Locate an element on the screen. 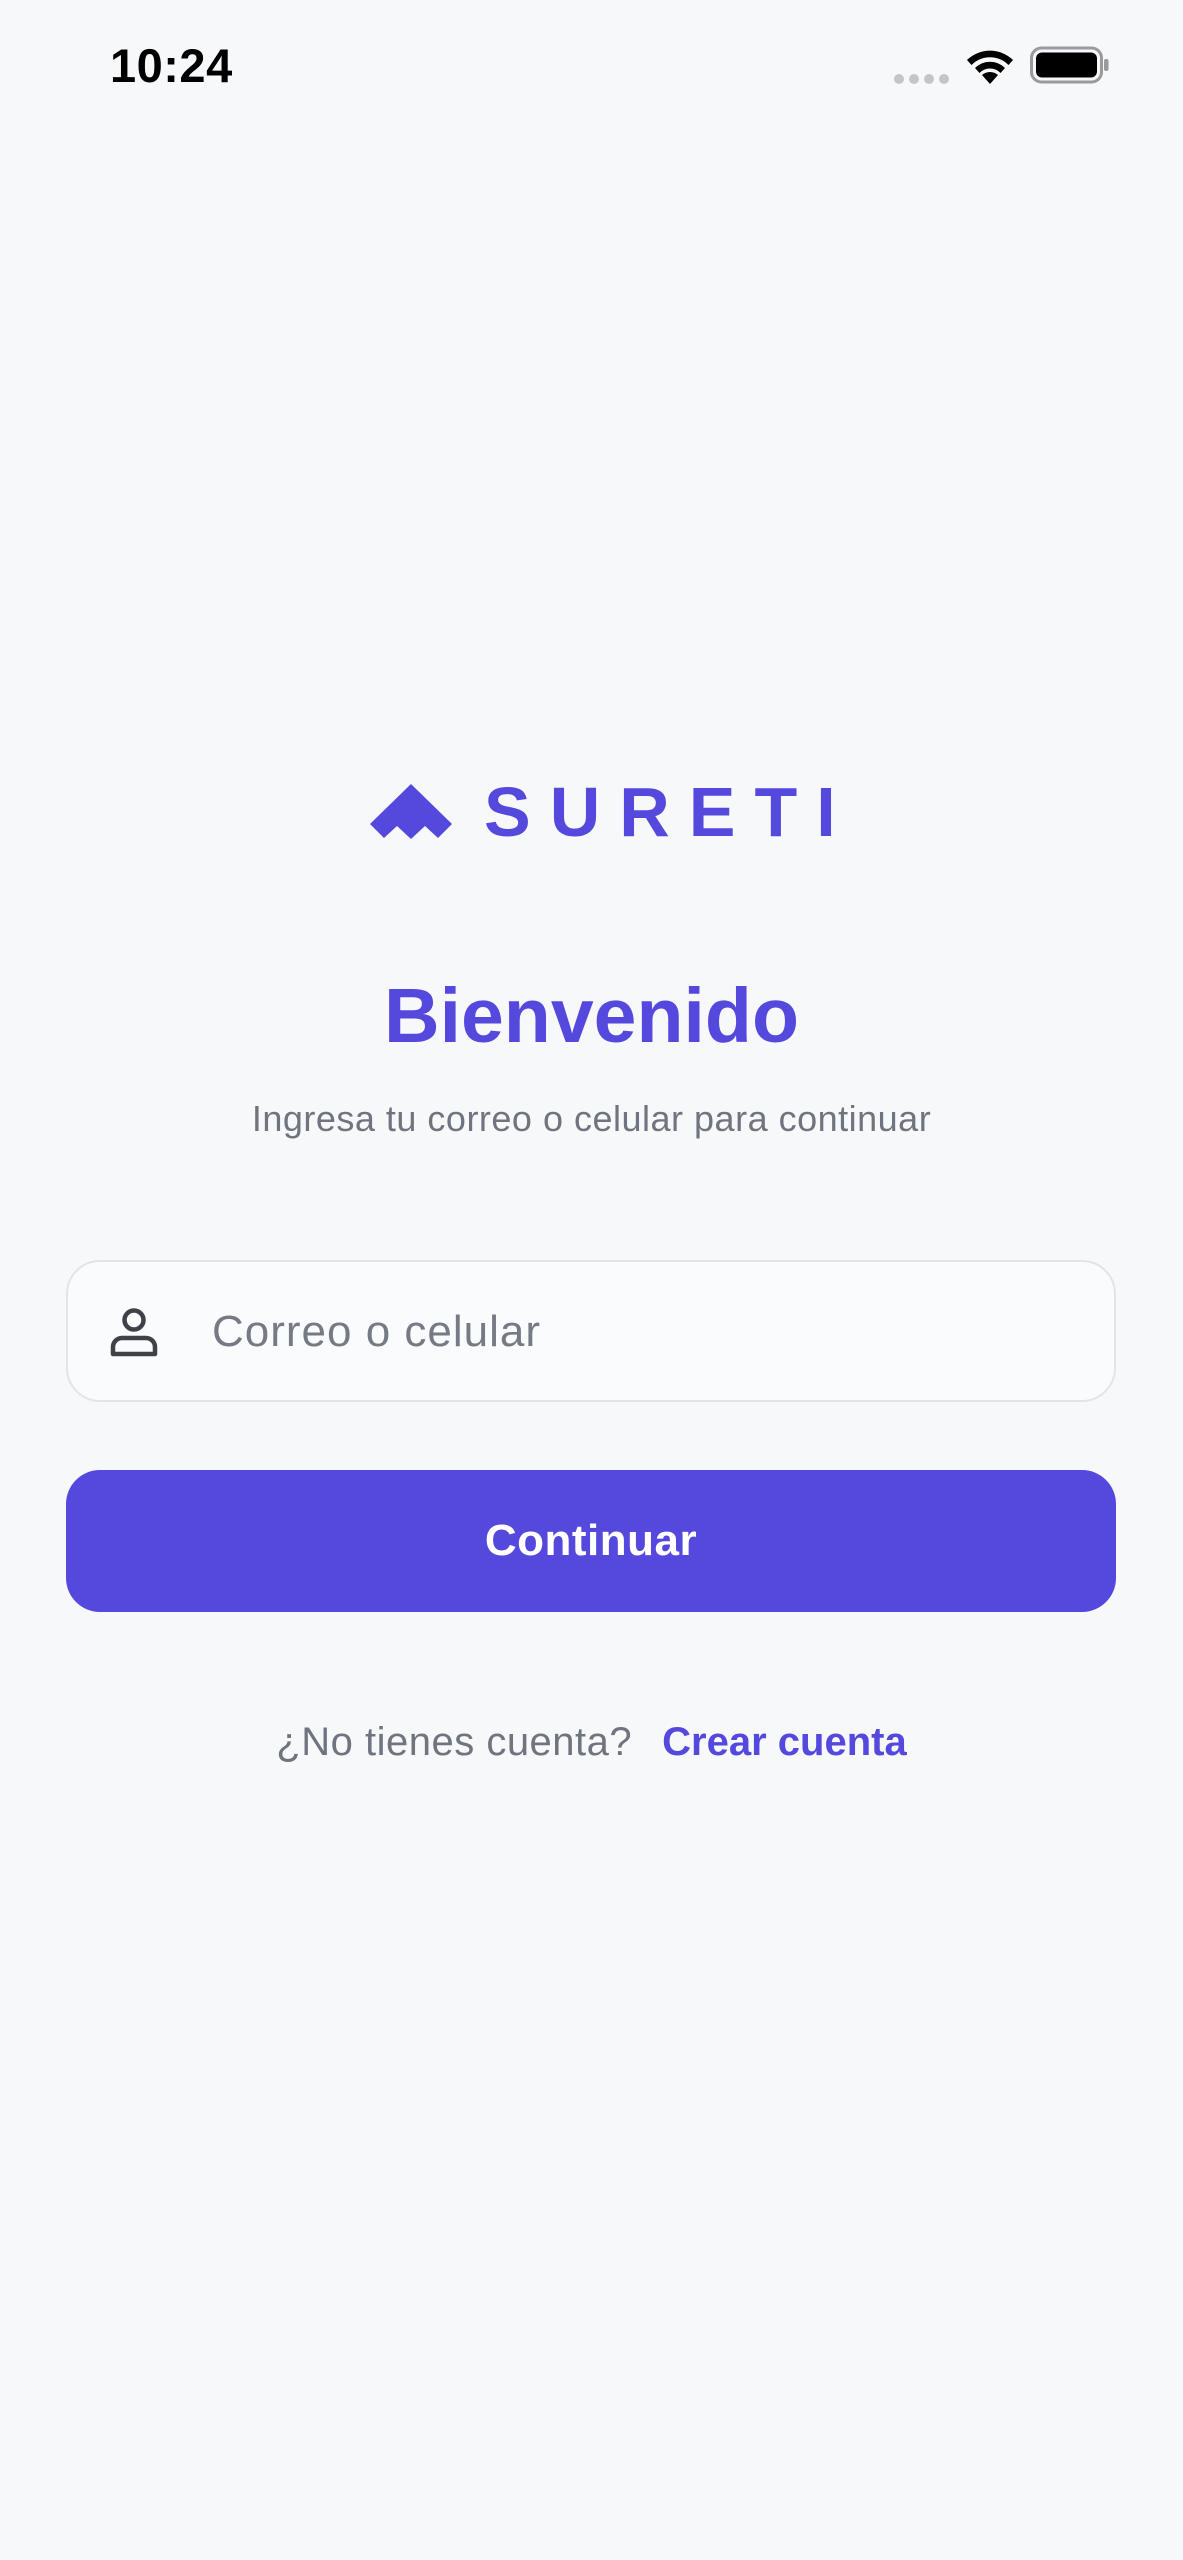 The height and width of the screenshot is (2560, 1183). create-account-link: Crear cuenta is located at coordinates (784, 1742).